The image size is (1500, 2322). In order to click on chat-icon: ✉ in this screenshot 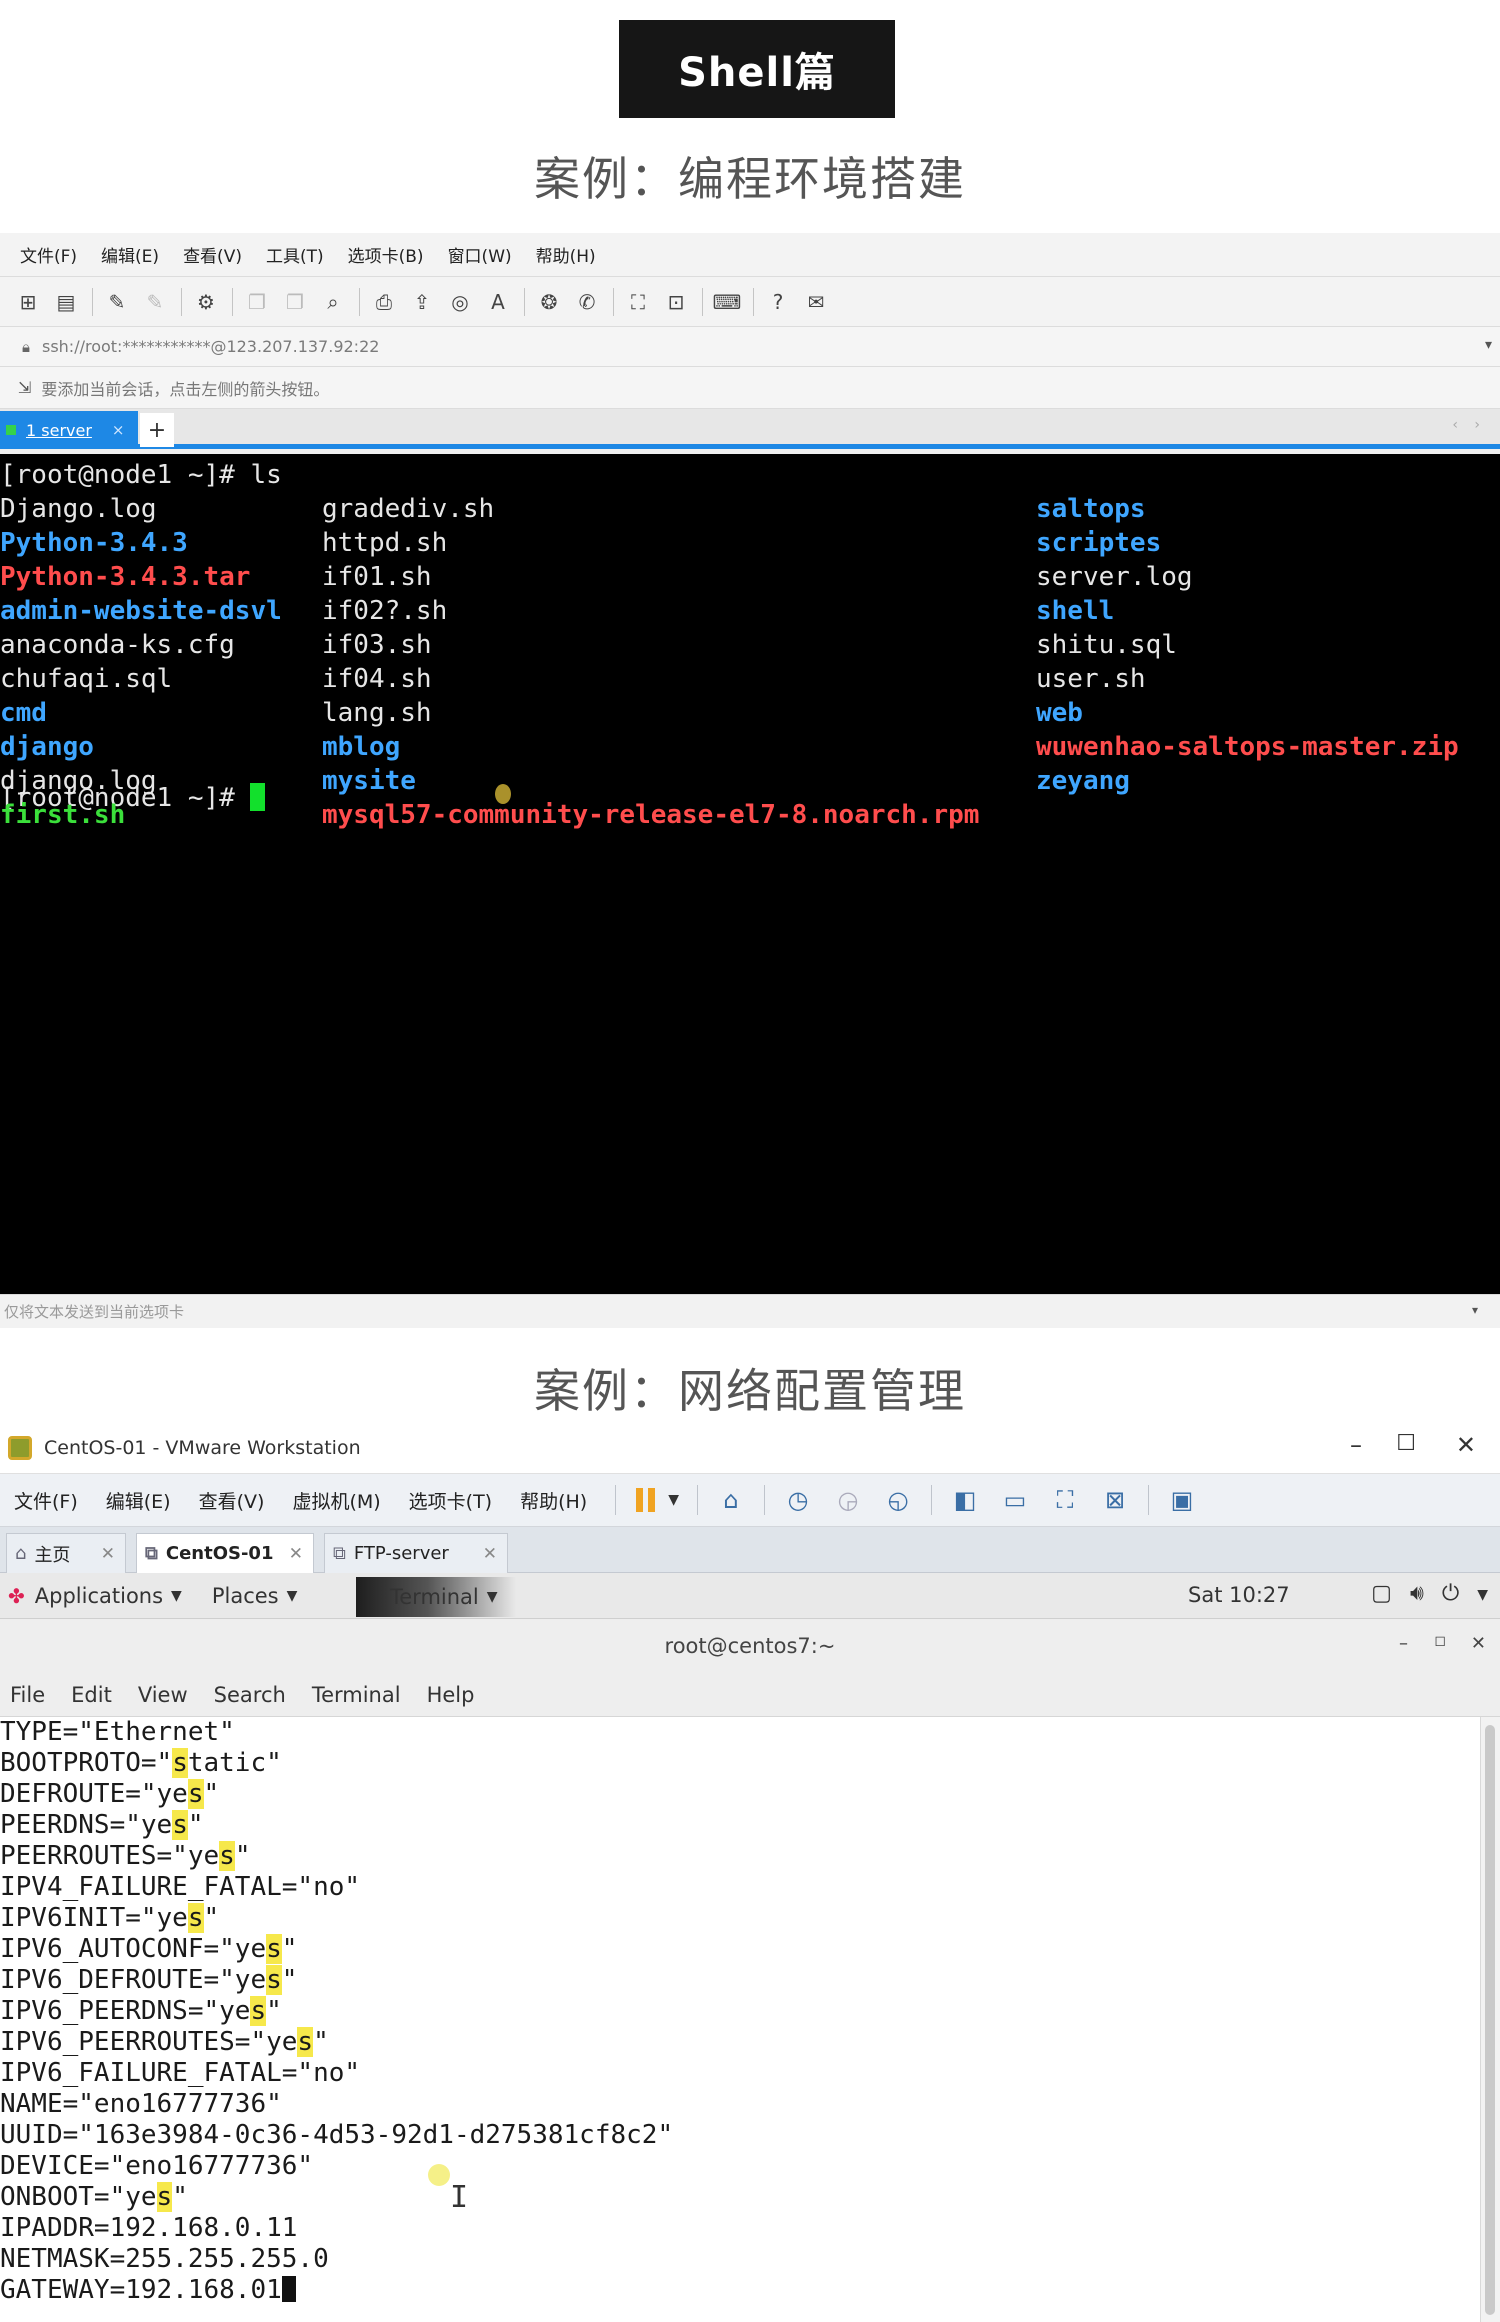, I will do `click(816, 302)`.